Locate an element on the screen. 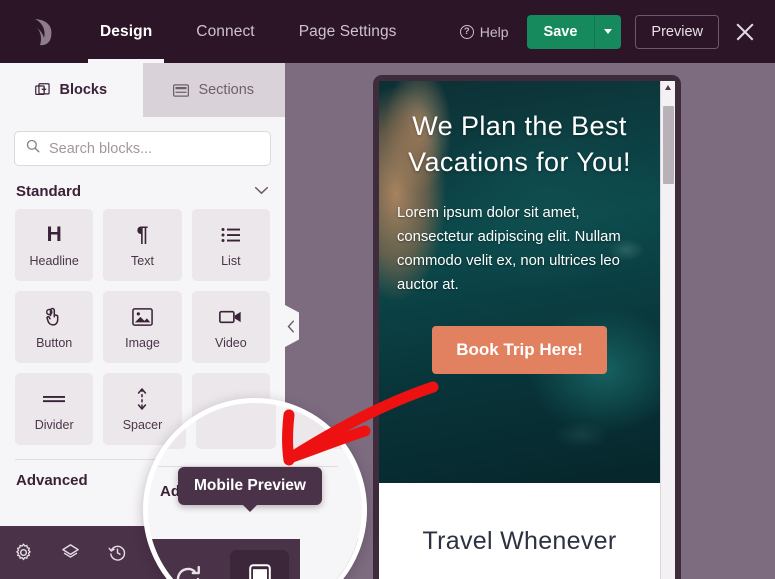 The width and height of the screenshot is (775, 579). secondary-section-heading: Travel Whenever is located at coordinates (519, 541).